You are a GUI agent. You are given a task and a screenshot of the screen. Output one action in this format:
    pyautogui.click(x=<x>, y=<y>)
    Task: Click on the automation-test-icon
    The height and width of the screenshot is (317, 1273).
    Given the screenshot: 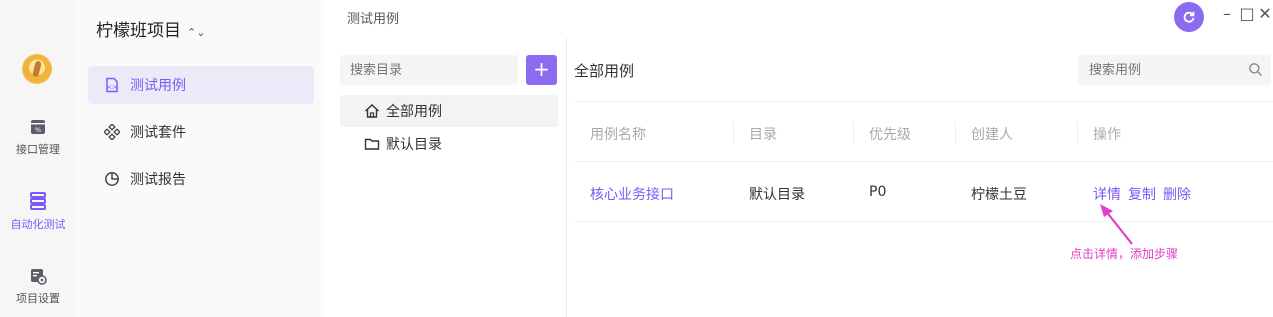 What is the action you would take?
    pyautogui.click(x=38, y=201)
    